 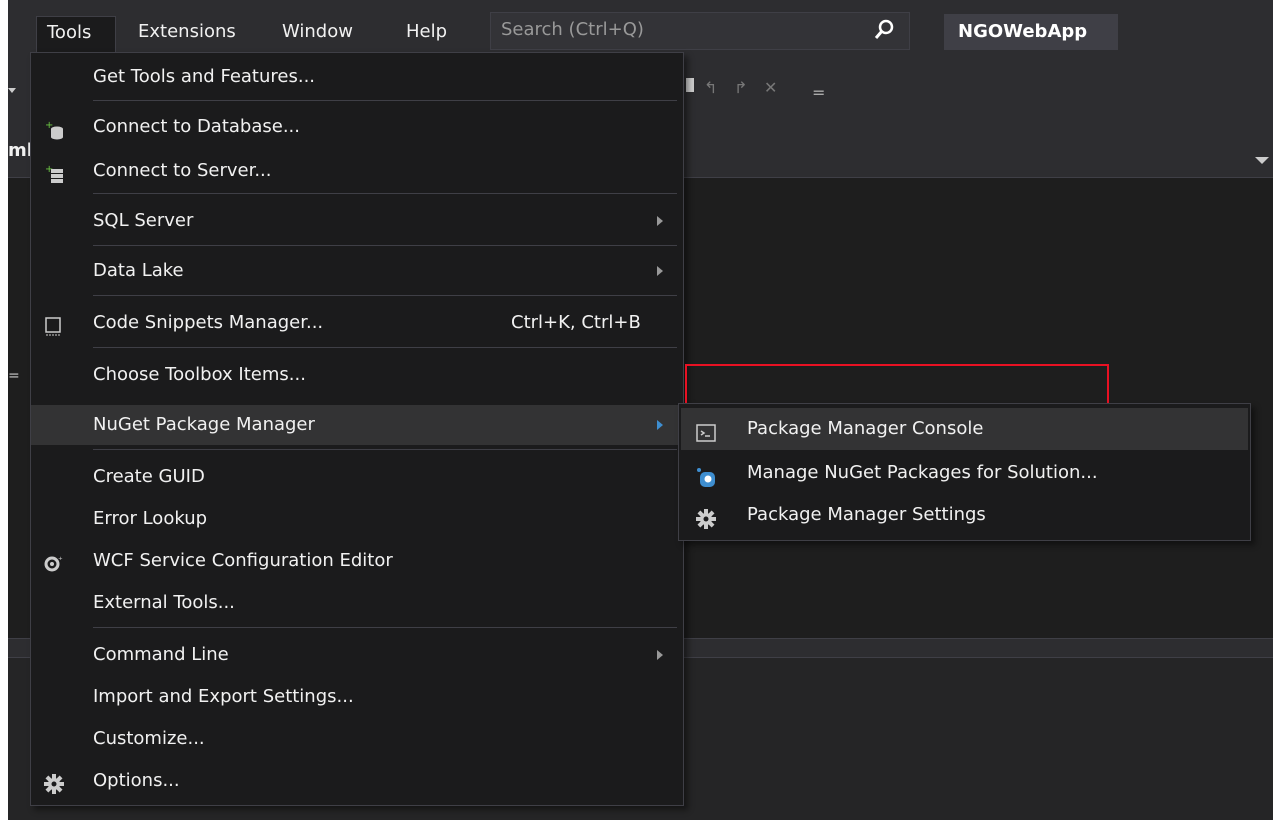 What do you see at coordinates (12, 86) in the screenshot?
I see `toolbar-dropdown-icon` at bounding box center [12, 86].